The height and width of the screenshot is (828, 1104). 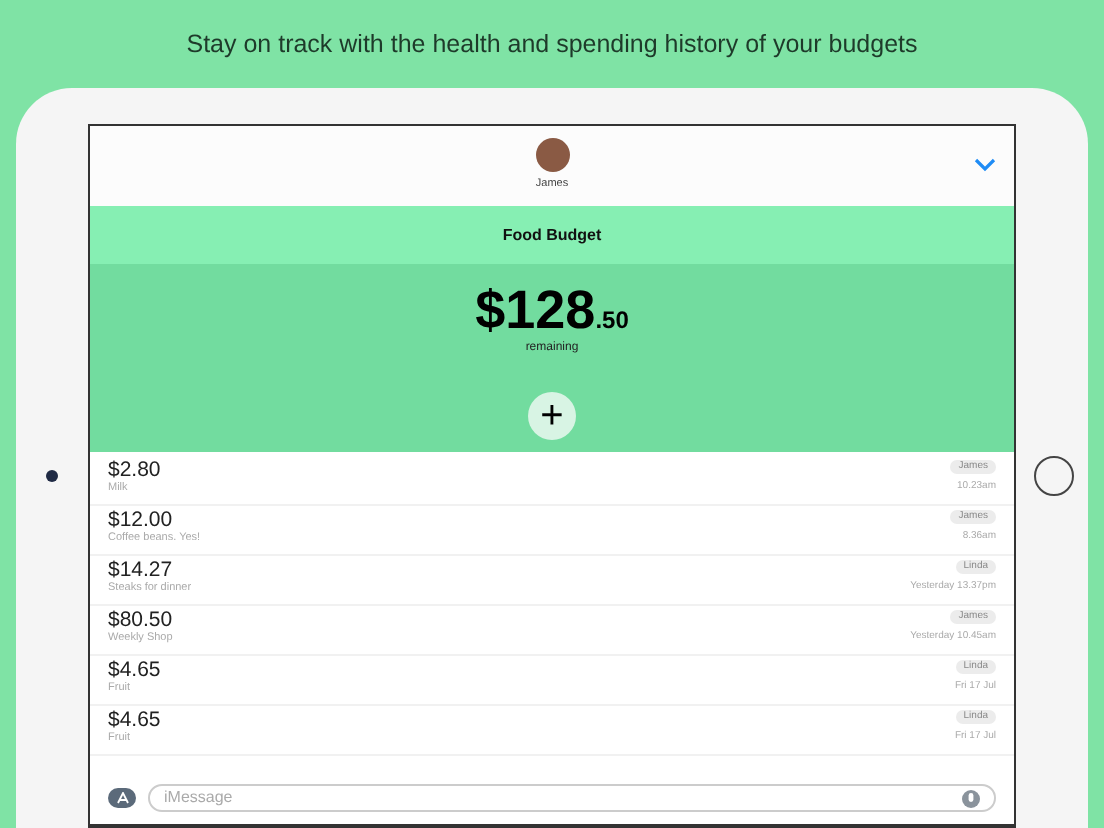 I want to click on home-button, so click(x=1054, y=476).